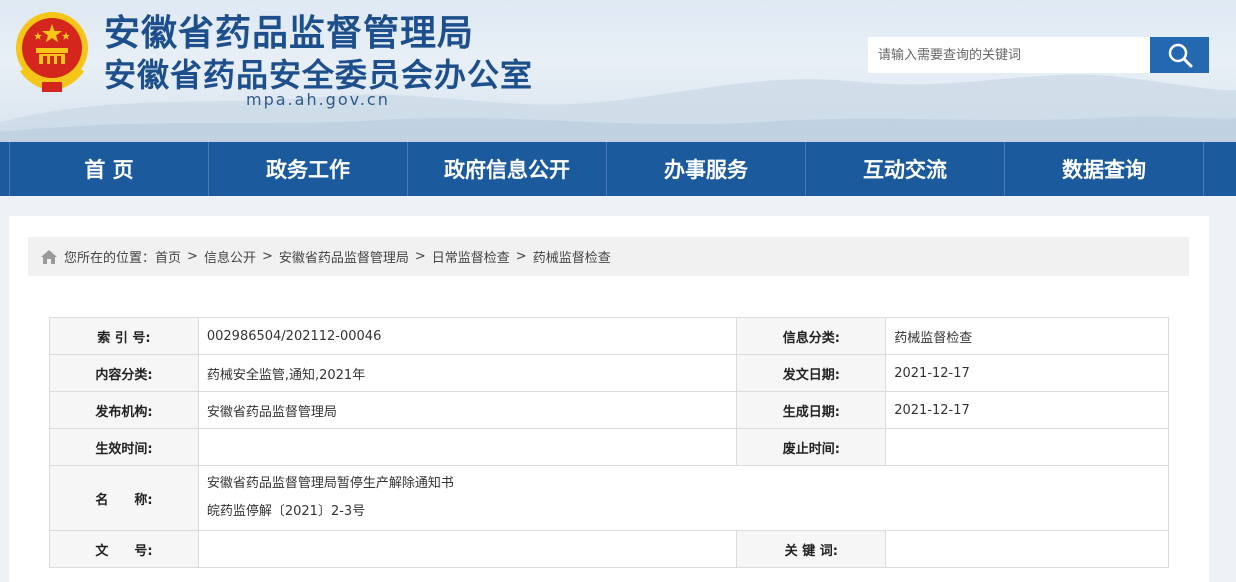 The width and height of the screenshot is (1236, 582). Describe the element at coordinates (1027, 373) in the screenshot. I see `issue-date-value: 2021-12-17` at that location.